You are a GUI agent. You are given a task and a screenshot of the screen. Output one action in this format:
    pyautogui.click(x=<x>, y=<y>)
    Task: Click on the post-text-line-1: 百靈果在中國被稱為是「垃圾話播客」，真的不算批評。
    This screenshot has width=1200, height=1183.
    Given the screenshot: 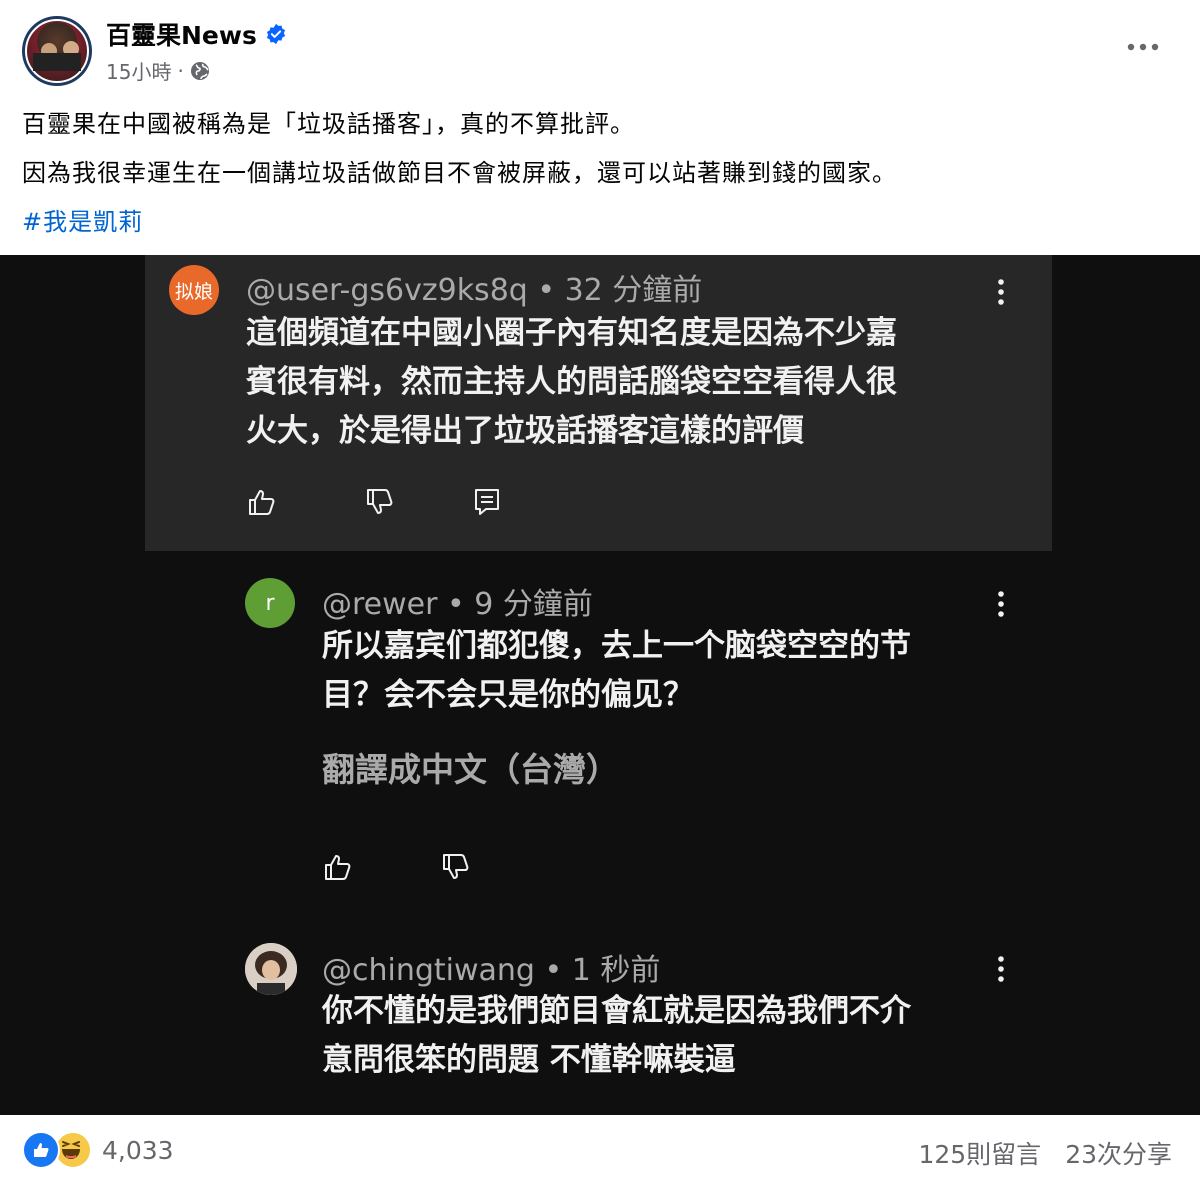 What is the action you would take?
    pyautogui.click(x=328, y=124)
    